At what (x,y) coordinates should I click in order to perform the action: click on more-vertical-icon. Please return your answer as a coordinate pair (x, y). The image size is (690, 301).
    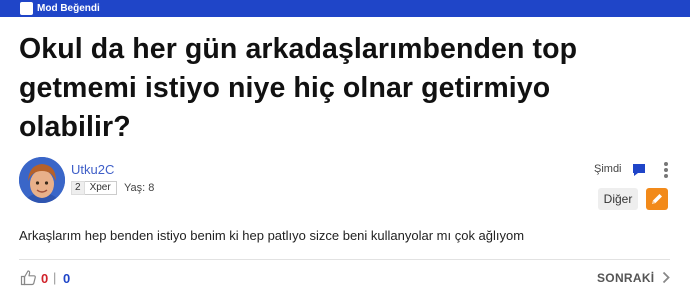
    Looking at the image, I should click on (666, 170).